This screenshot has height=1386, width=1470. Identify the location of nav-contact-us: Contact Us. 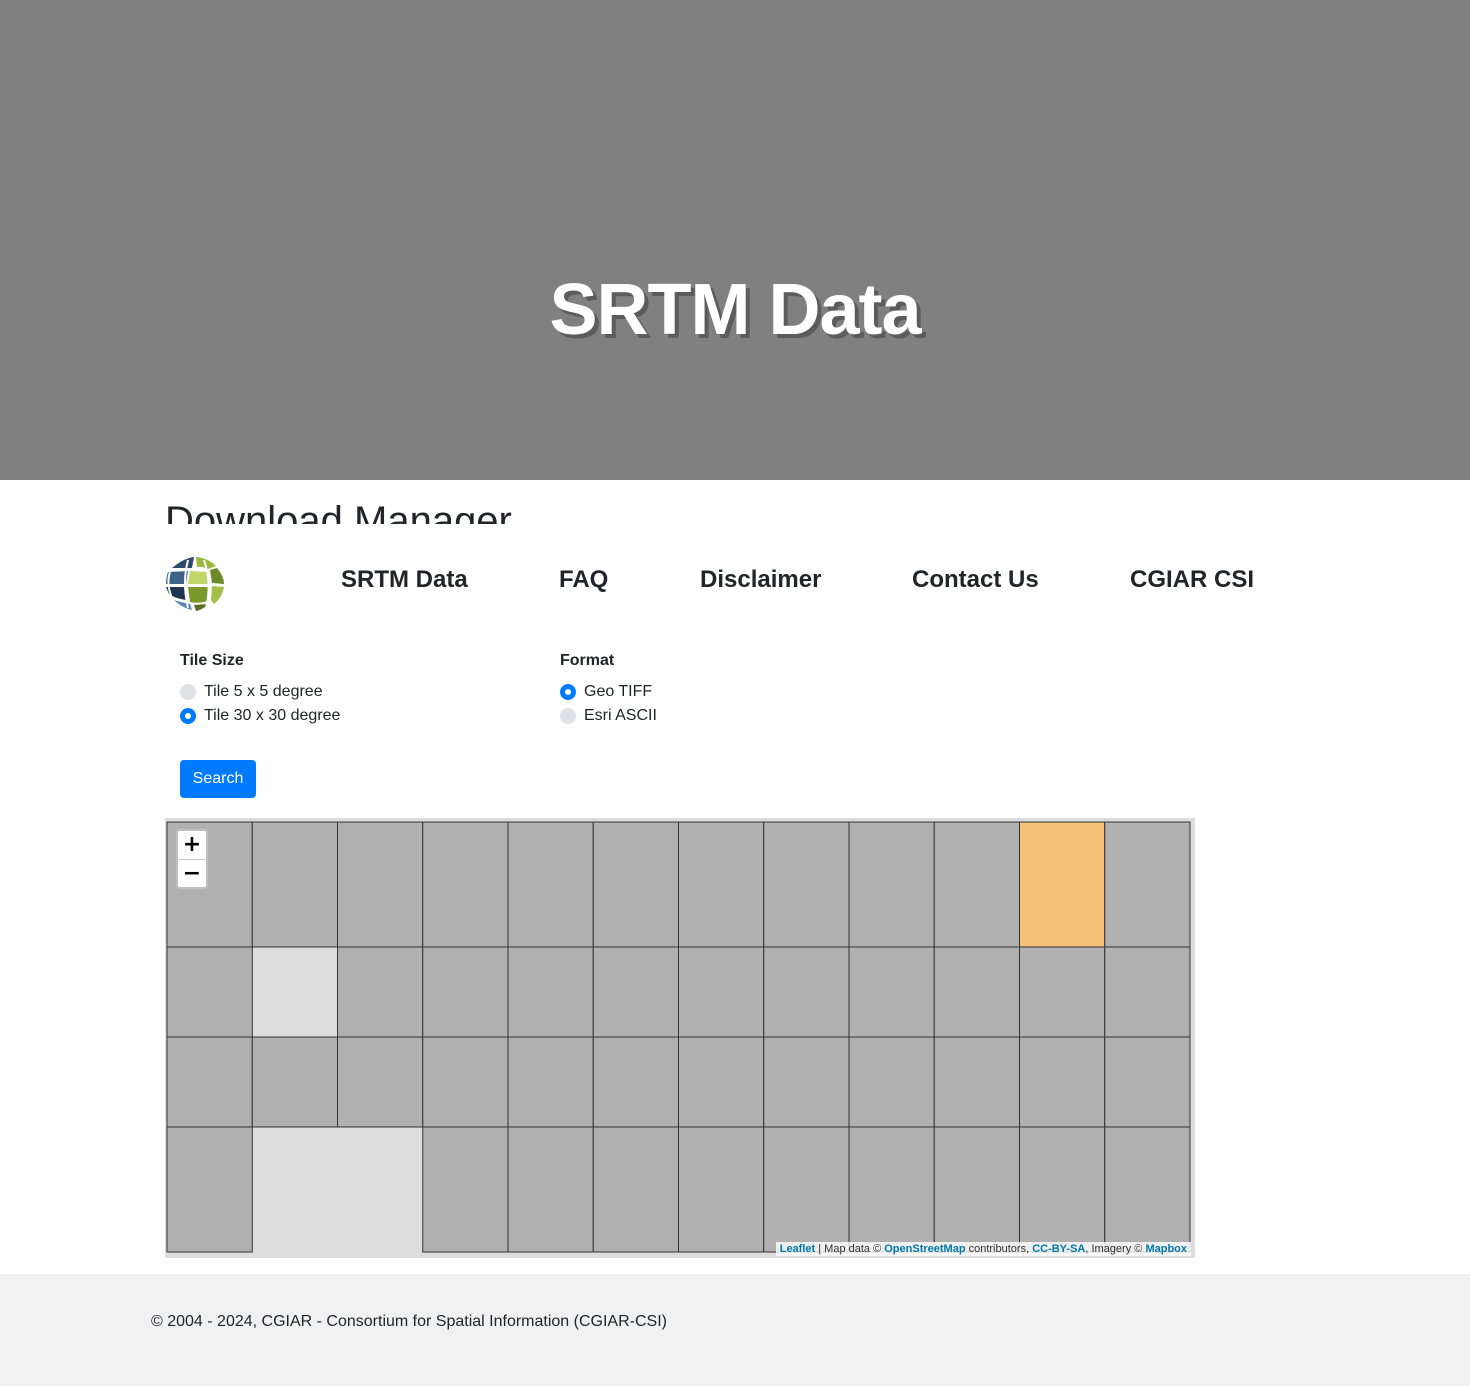
(975, 580).